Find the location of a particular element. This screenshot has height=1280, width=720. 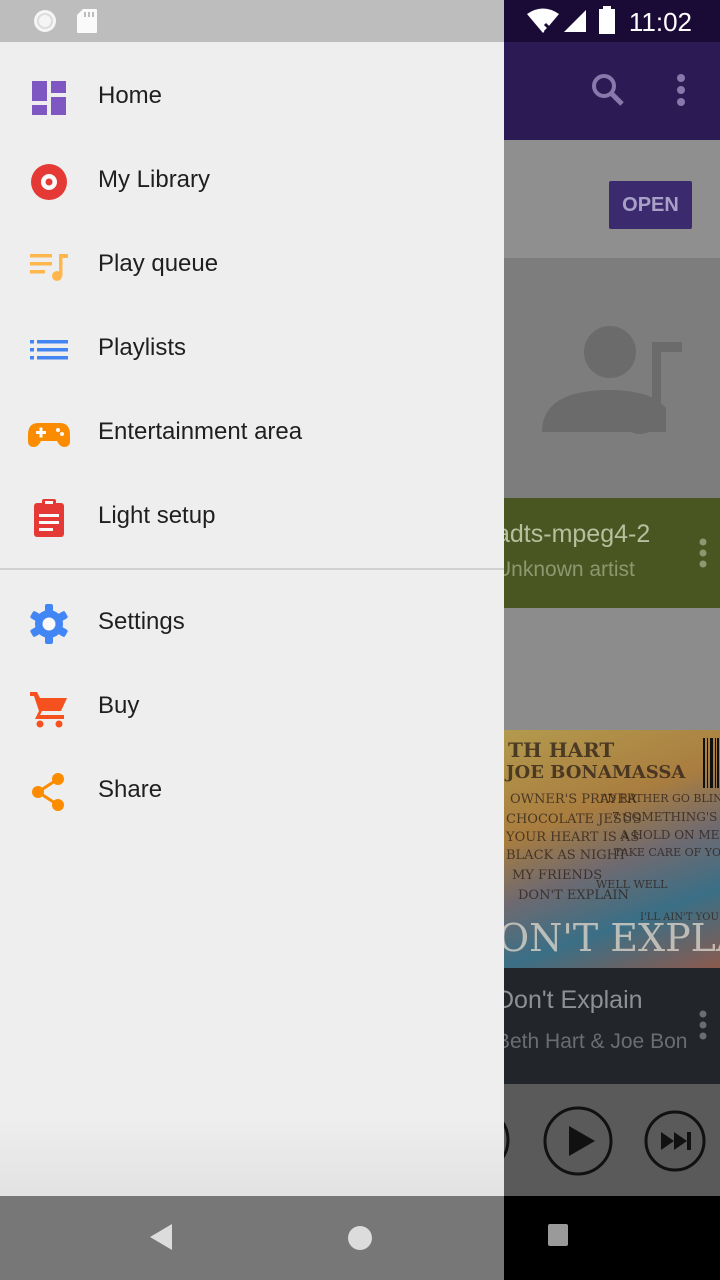

artist-music-icon is located at coordinates (612, 380).